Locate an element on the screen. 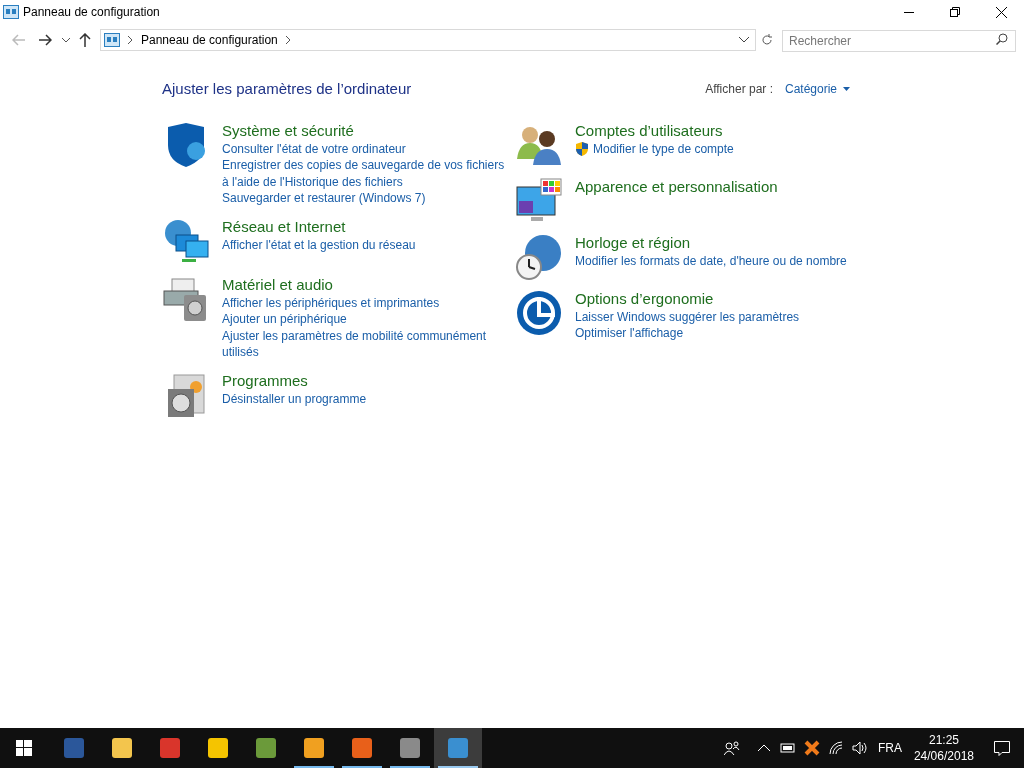 Image resolution: width=1024 pixels, height=768 pixels. battery-icon is located at coordinates (787, 748).